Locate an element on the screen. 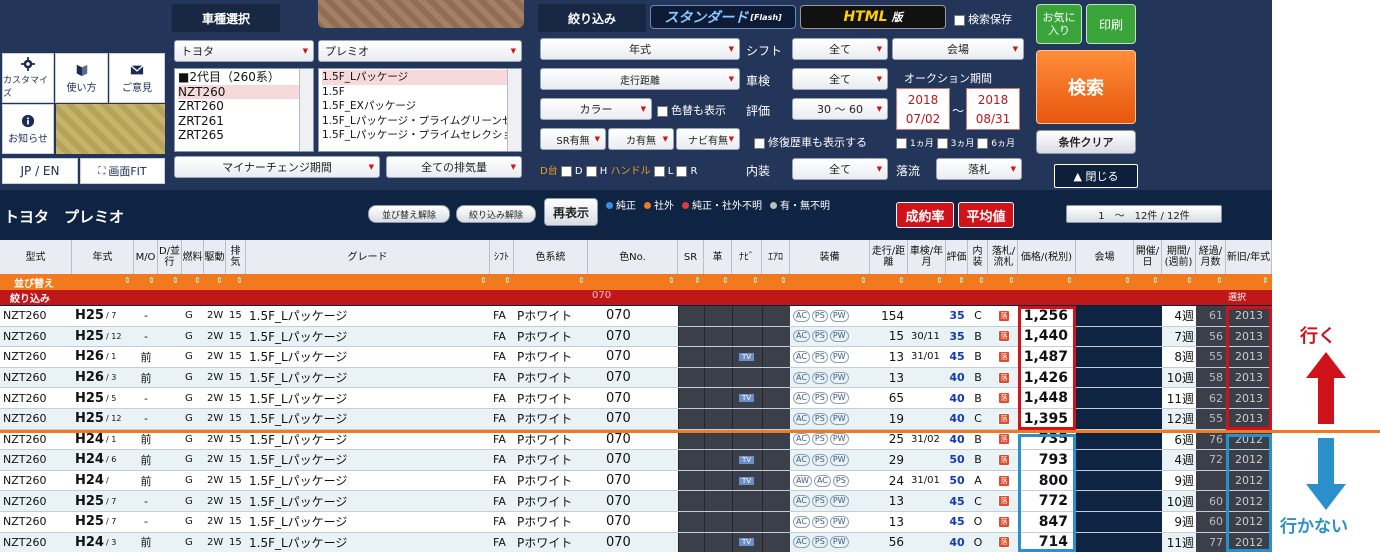 This screenshot has height=552, width=1380. column-header: 会場 is located at coordinates (1105, 257).